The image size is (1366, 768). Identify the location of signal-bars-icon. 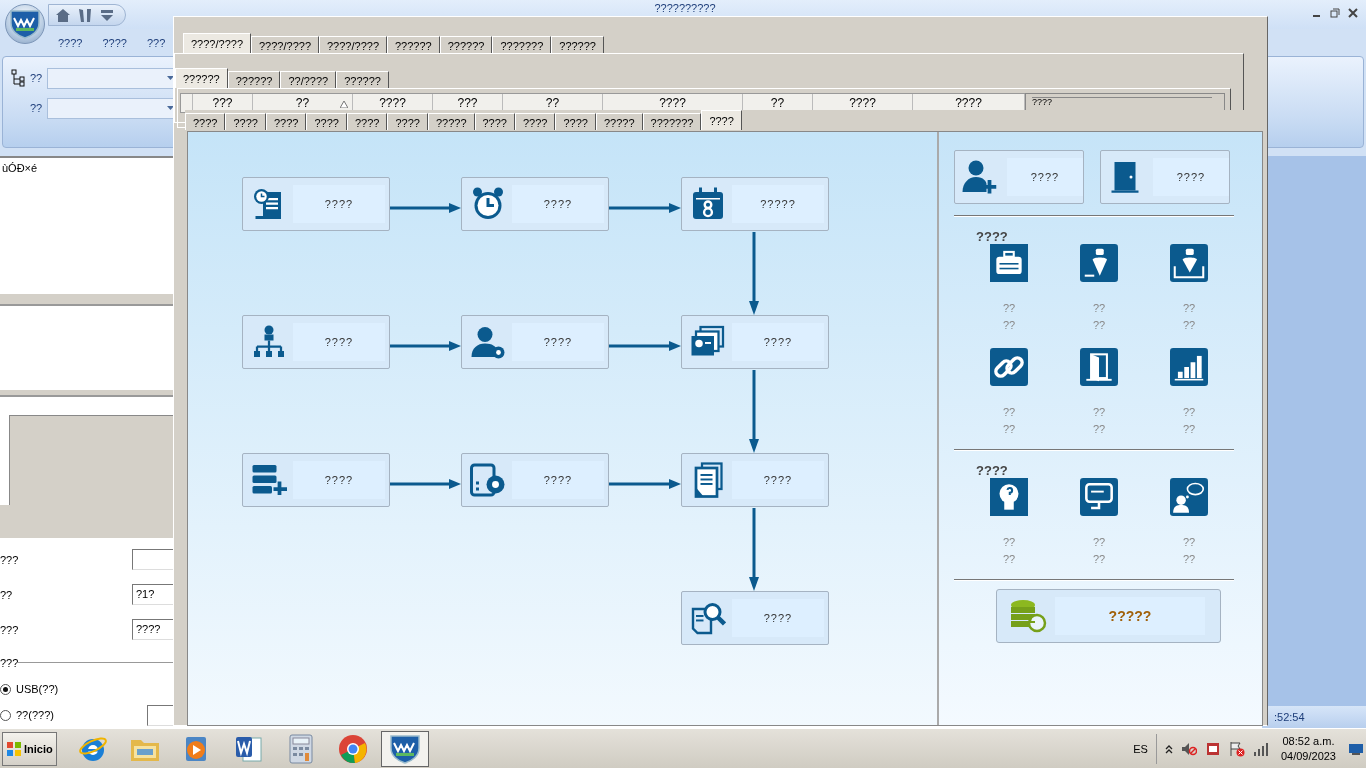
(1260, 748).